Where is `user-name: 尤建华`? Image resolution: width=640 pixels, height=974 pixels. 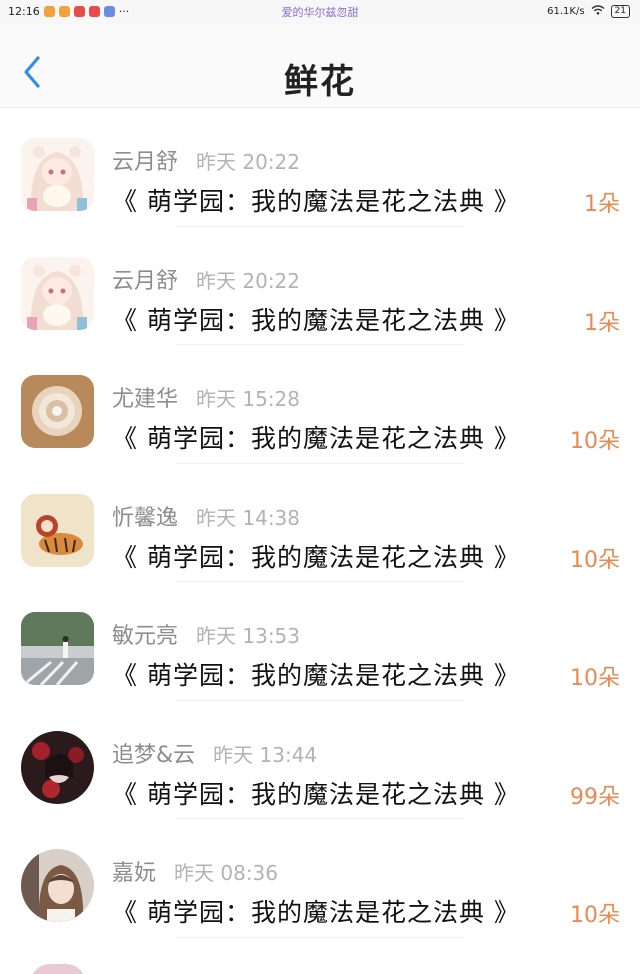 user-name: 尤建华 is located at coordinates (145, 399).